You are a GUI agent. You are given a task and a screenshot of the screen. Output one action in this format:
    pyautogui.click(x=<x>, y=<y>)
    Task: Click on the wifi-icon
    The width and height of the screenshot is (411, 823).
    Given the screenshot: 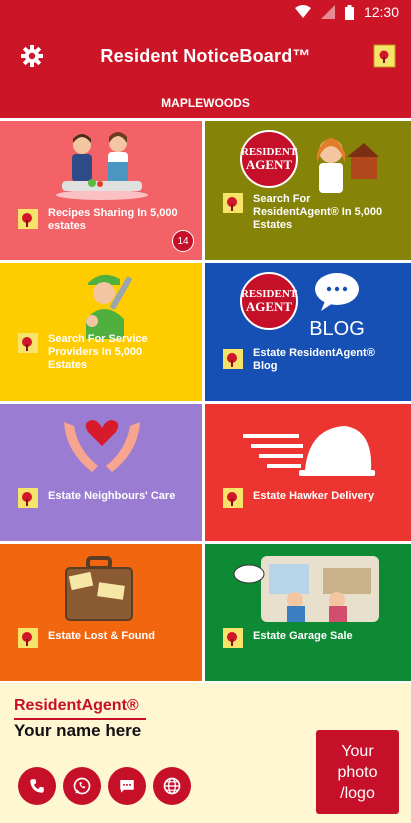 What is the action you would take?
    pyautogui.click(x=302, y=12)
    